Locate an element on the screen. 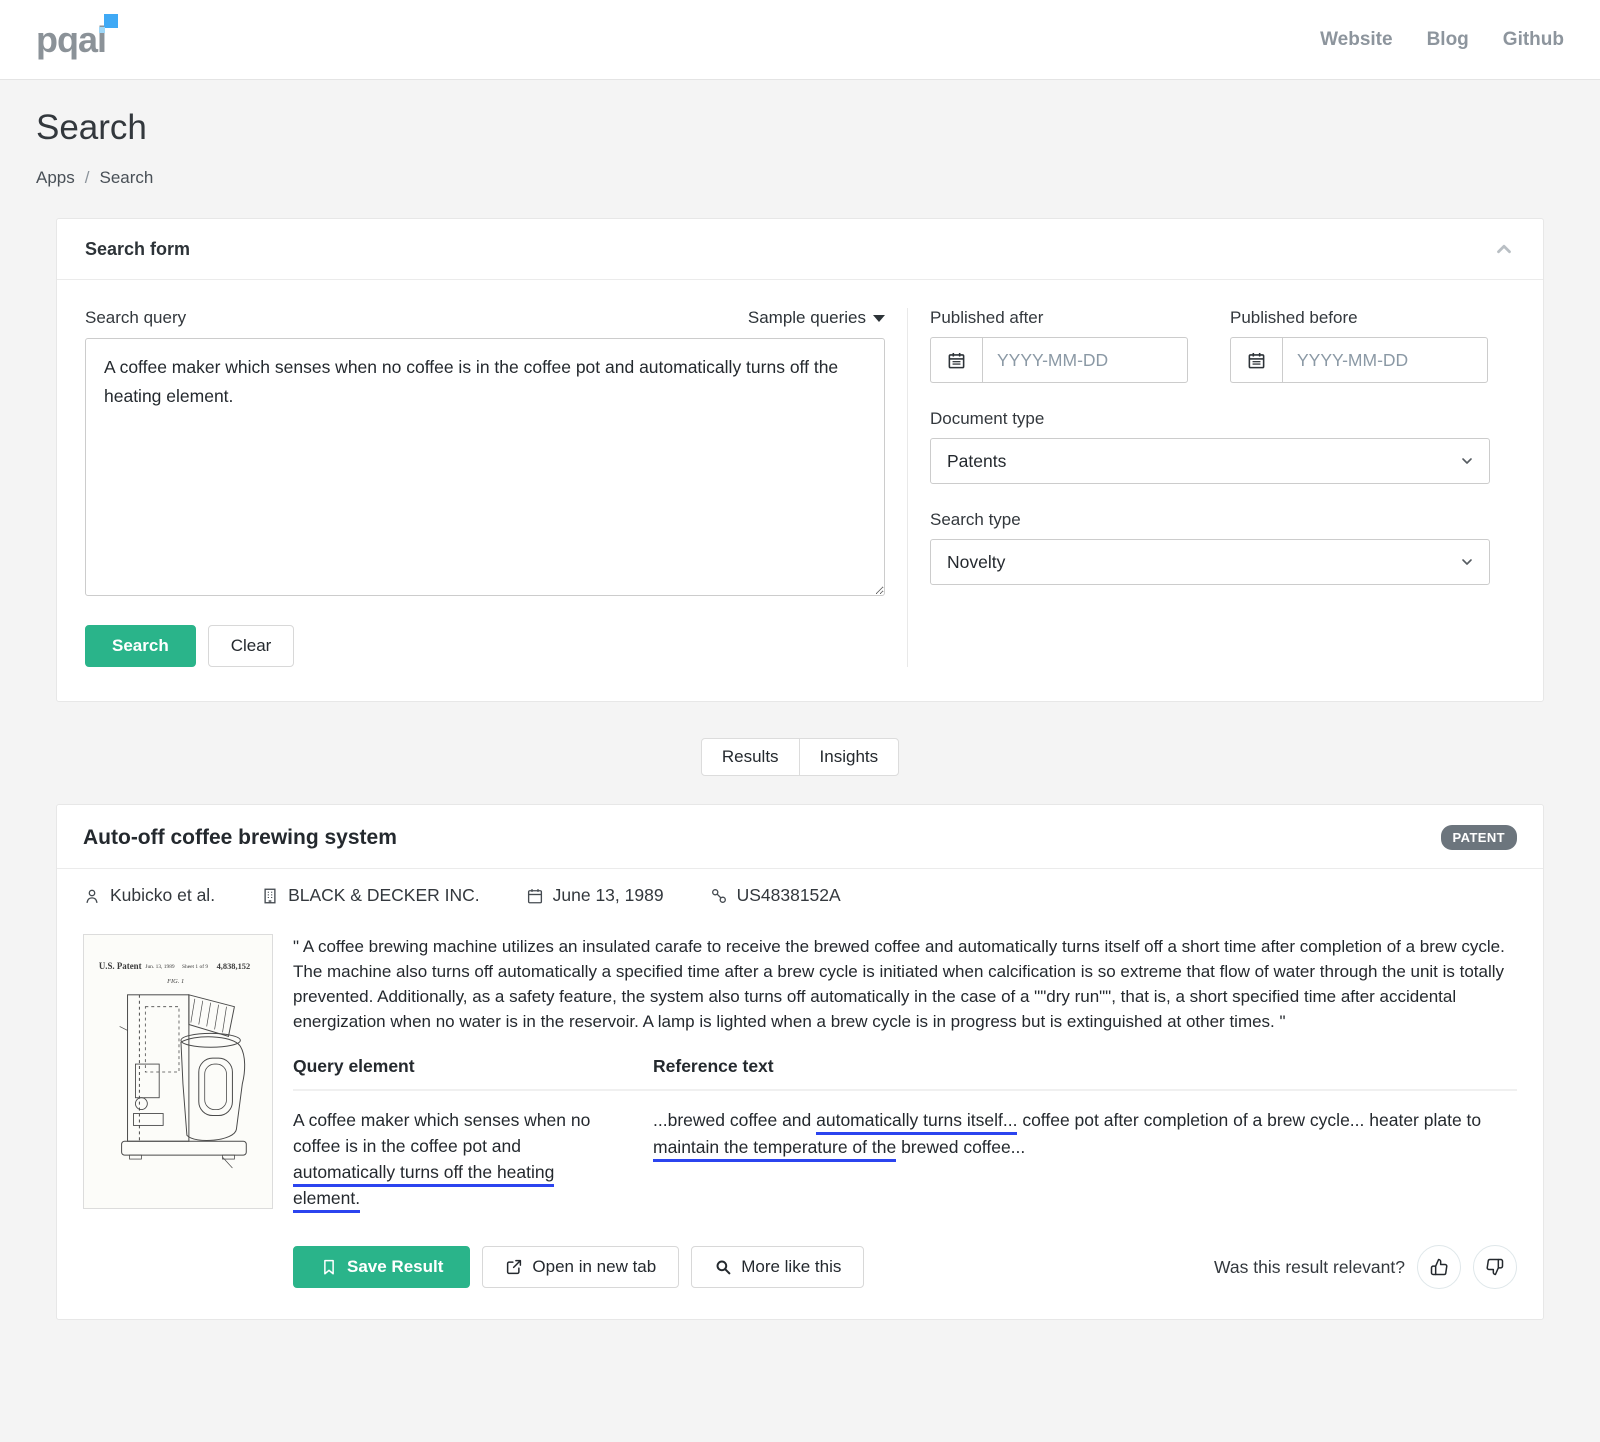  published-after-input-group is located at coordinates (1059, 360).